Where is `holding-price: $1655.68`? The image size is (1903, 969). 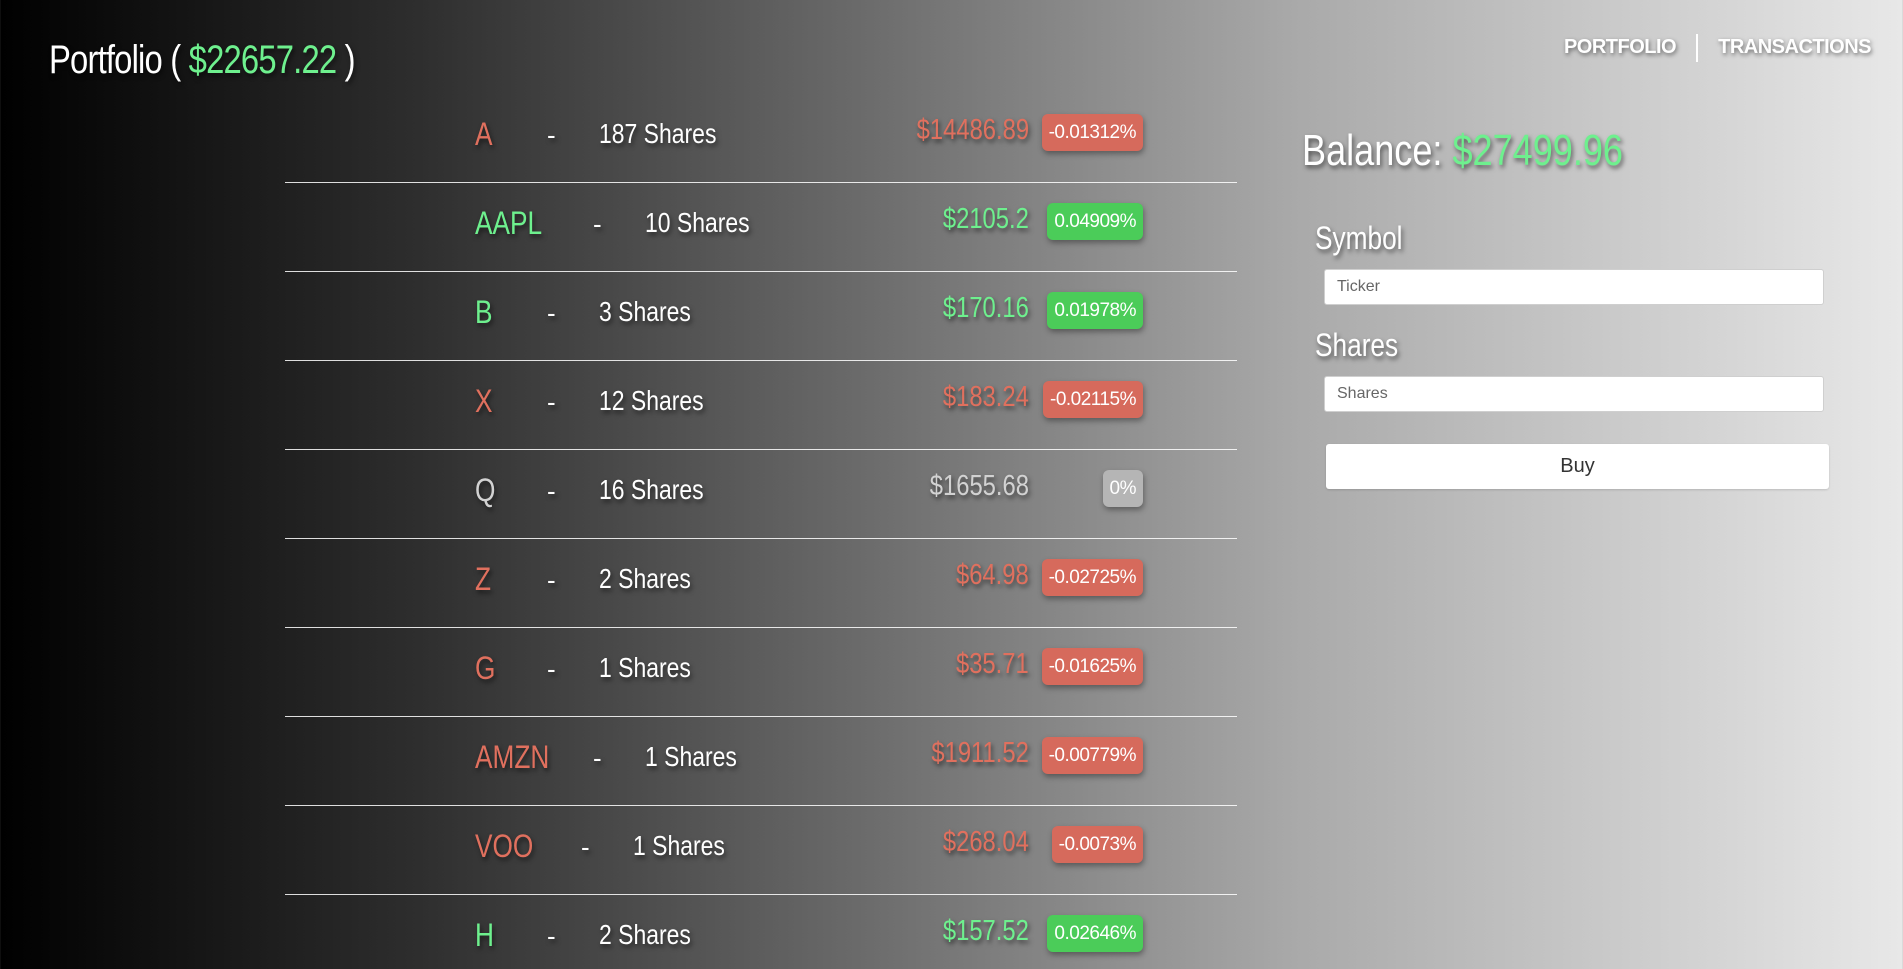 holding-price: $1655.68 is located at coordinates (979, 486).